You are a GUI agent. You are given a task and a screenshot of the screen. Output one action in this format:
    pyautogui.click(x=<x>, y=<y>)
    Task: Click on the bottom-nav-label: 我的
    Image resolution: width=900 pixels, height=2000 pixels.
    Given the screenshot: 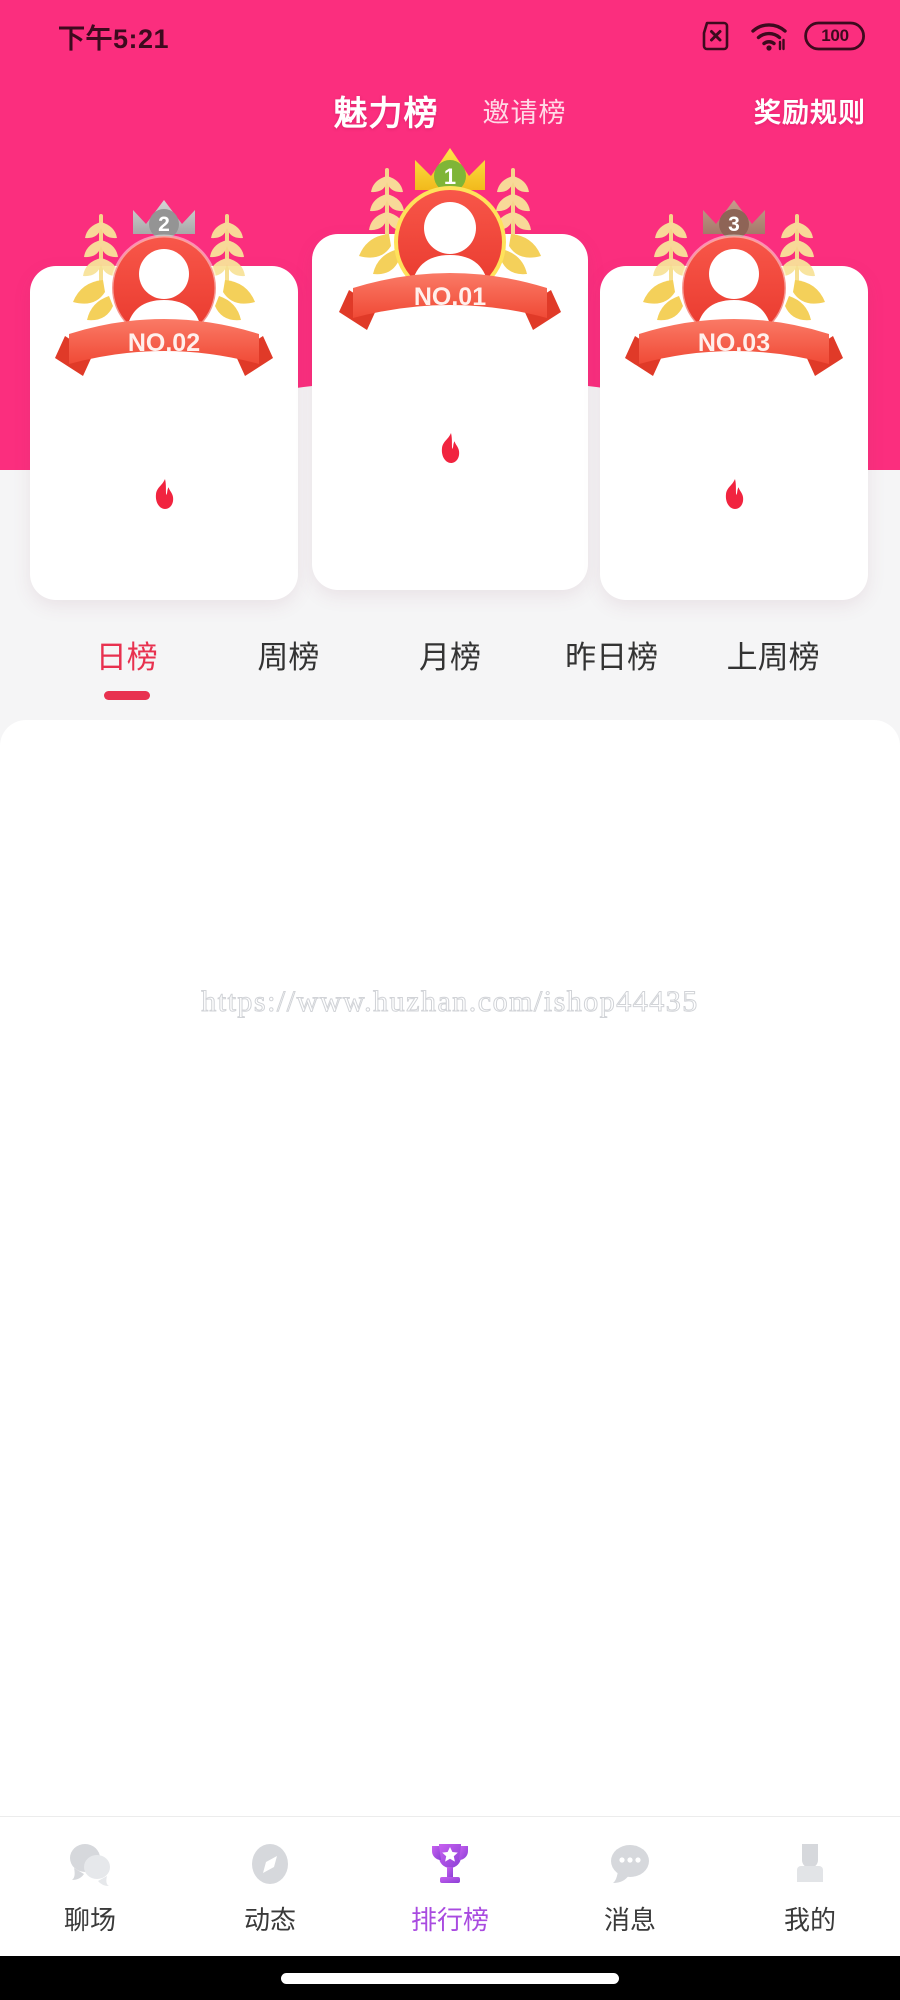 What is the action you would take?
    pyautogui.click(x=809, y=1920)
    